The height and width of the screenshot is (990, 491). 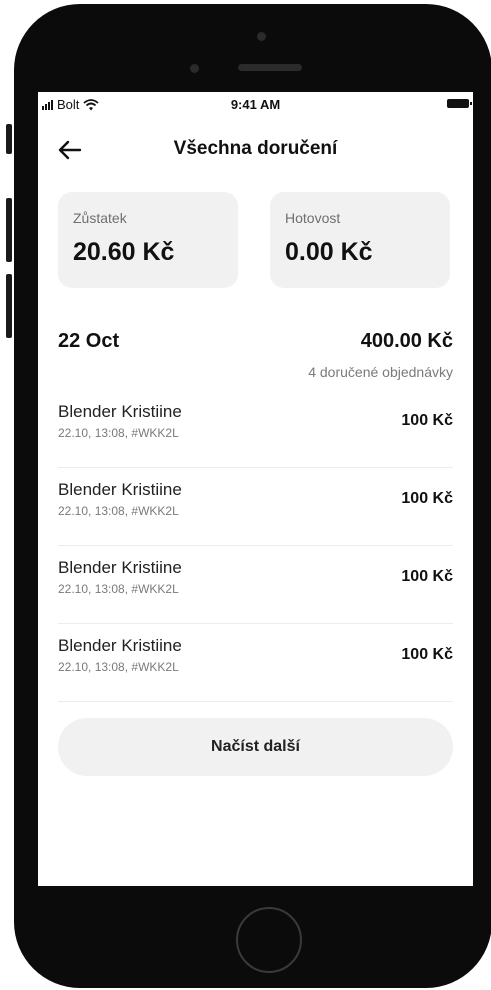 I want to click on earpiece-speaker, so click(x=270, y=67).